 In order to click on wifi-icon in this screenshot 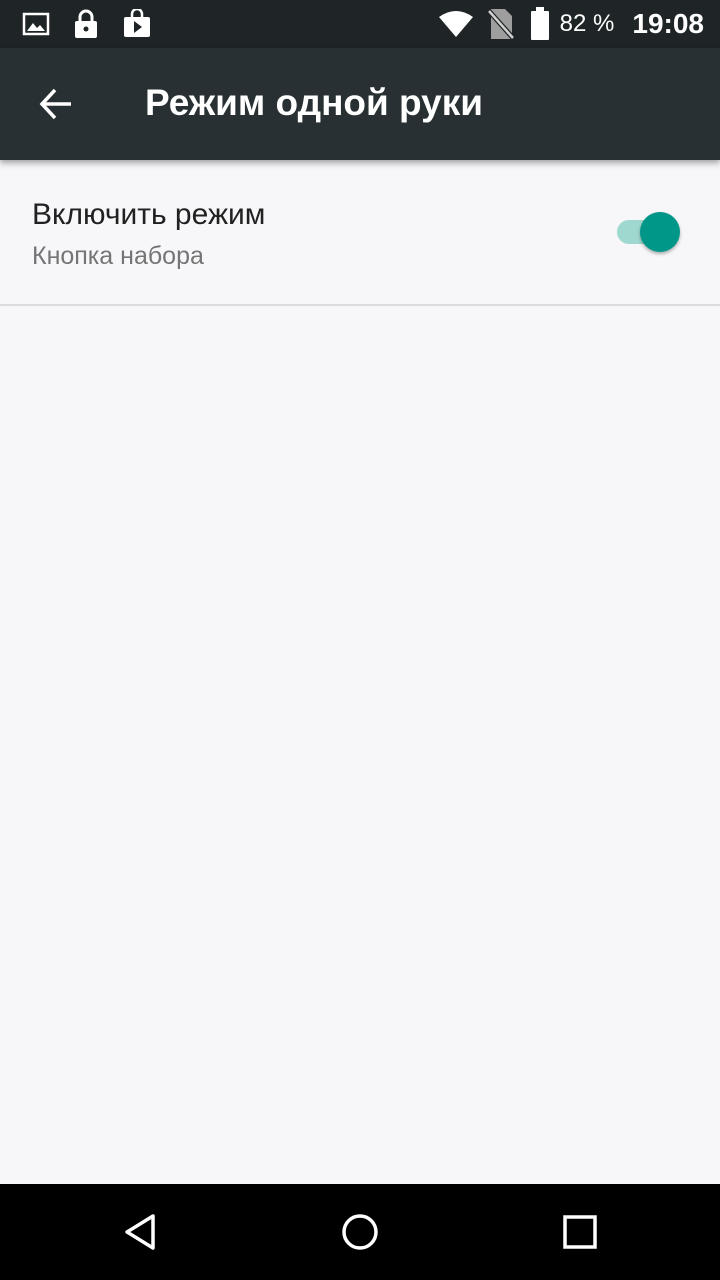, I will do `click(456, 24)`.